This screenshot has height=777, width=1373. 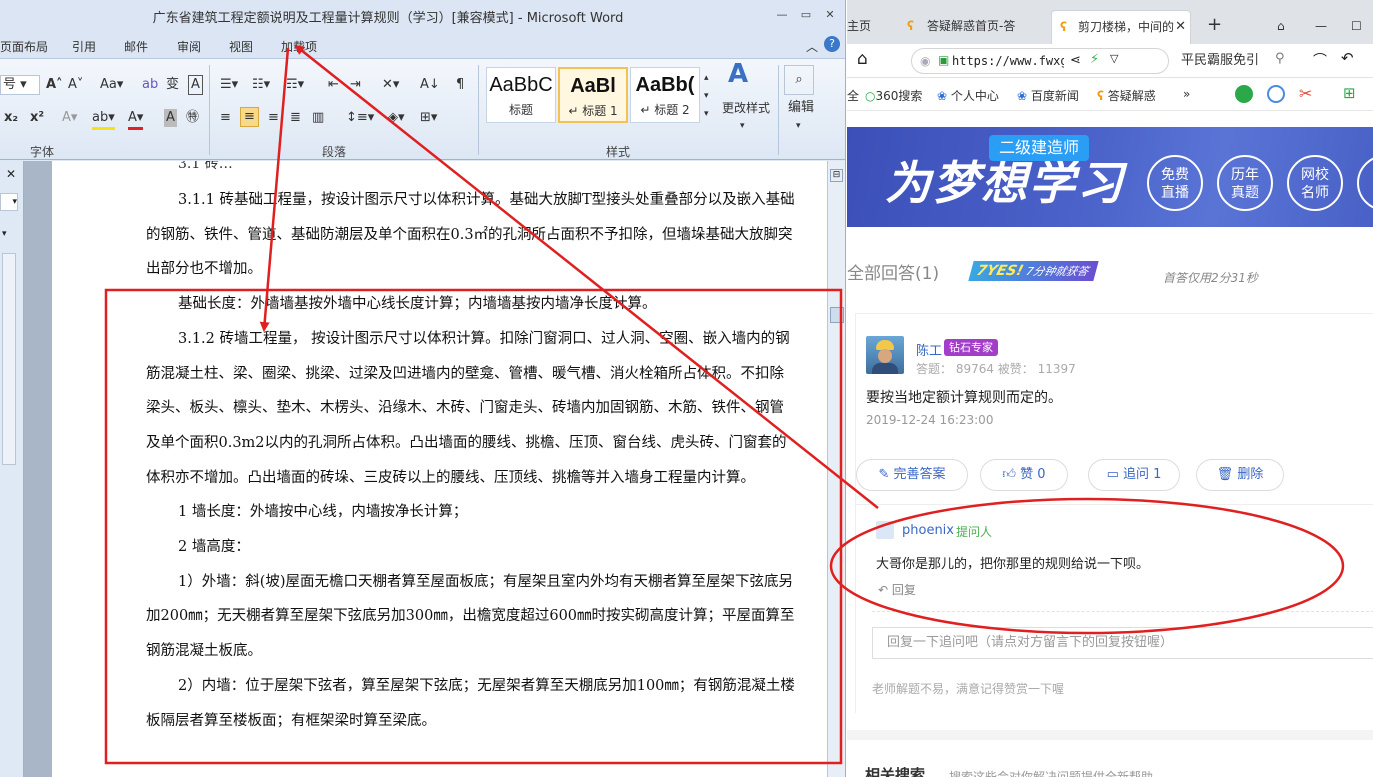 I want to click on numbering-icon: ☷▾, so click(x=261, y=85).